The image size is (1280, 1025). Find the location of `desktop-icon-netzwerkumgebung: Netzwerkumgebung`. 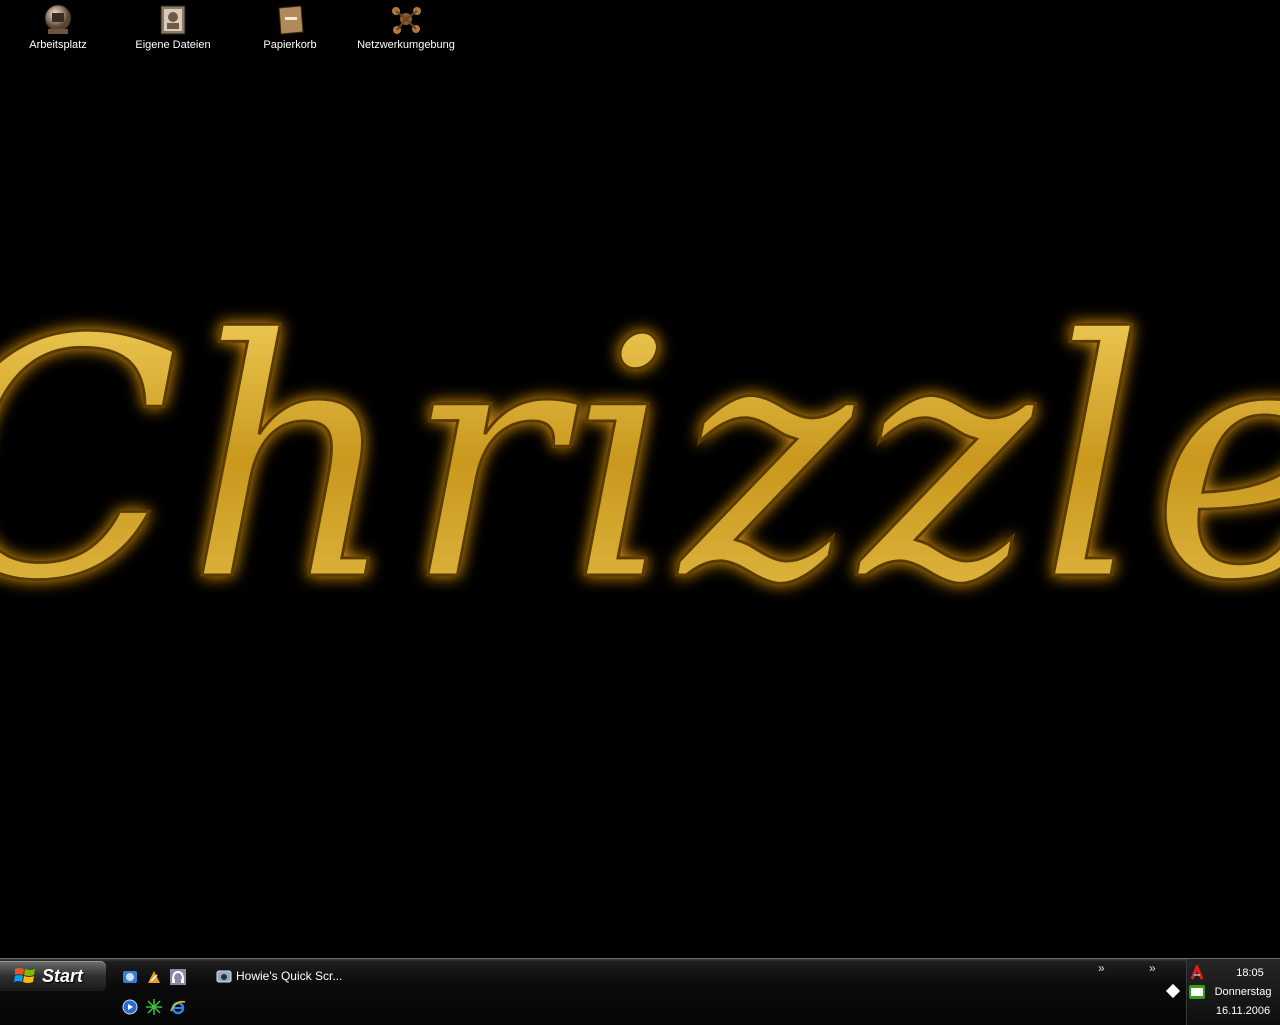

desktop-icon-netzwerkumgebung: Netzwerkumgebung is located at coordinates (406, 29).